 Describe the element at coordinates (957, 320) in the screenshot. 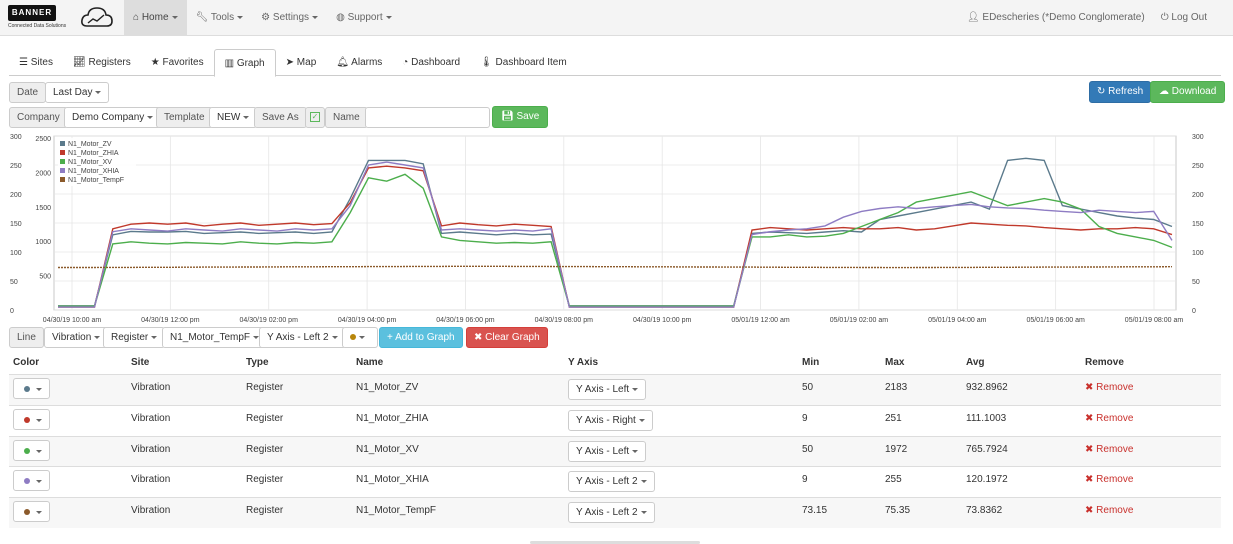

I see `x-tick-label: 05/01/19 04:00 am` at that location.